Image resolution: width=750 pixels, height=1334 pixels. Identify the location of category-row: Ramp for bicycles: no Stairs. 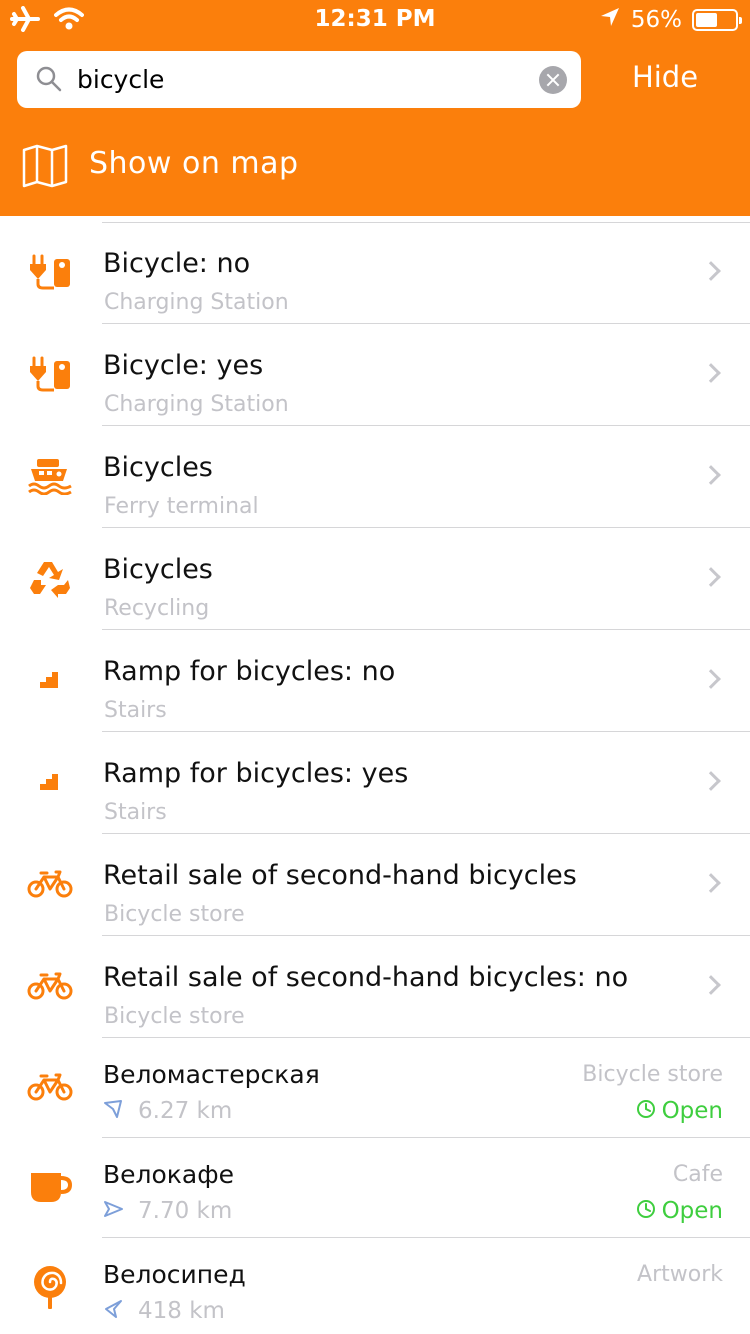
(375, 681).